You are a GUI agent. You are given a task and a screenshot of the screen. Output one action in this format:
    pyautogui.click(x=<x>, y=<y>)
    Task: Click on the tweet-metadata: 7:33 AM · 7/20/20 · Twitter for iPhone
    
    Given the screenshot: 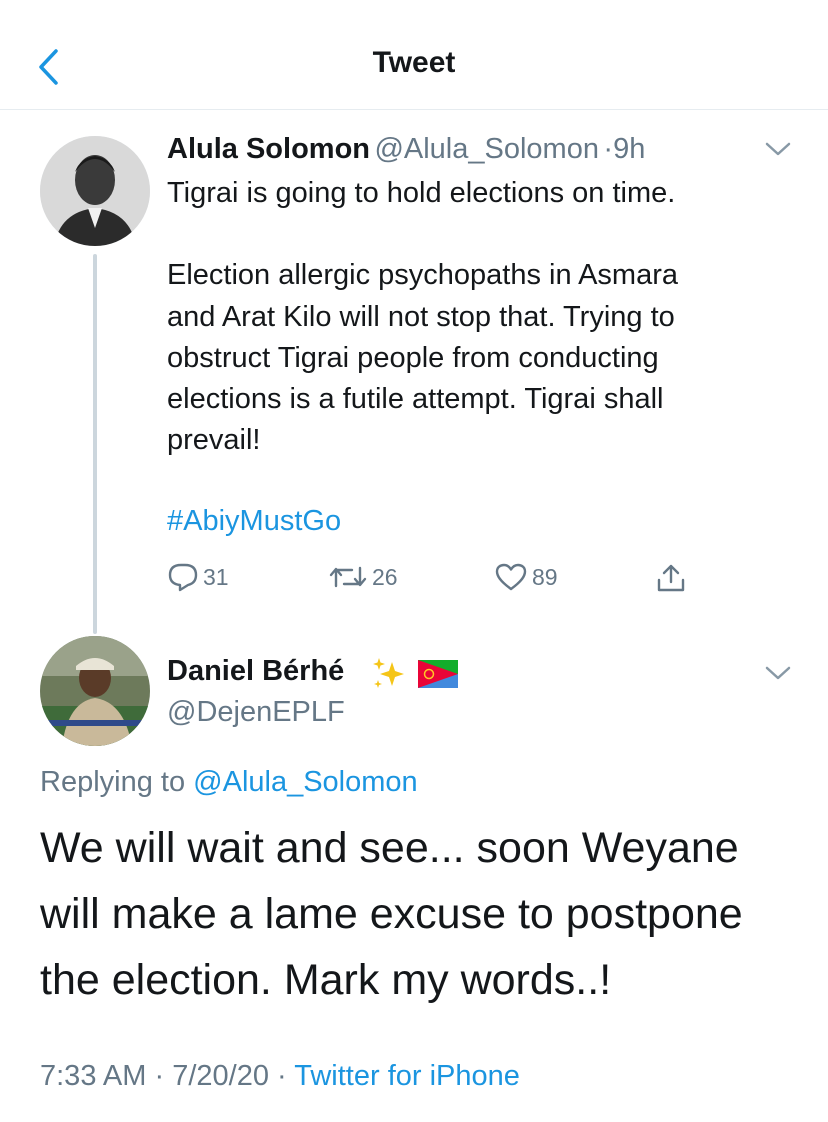 What is the action you would take?
    pyautogui.click(x=280, y=1076)
    